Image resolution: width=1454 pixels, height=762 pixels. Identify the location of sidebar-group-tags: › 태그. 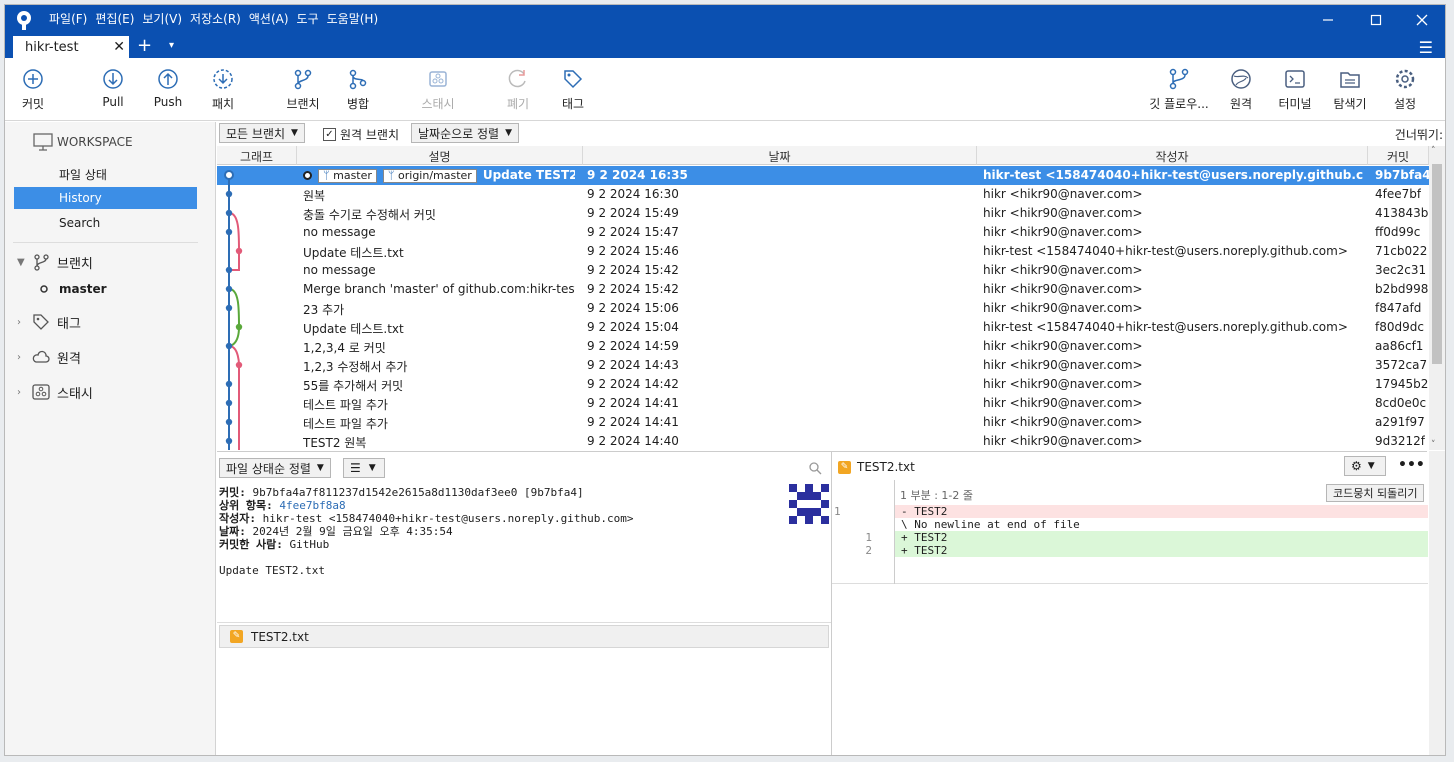
(49, 322).